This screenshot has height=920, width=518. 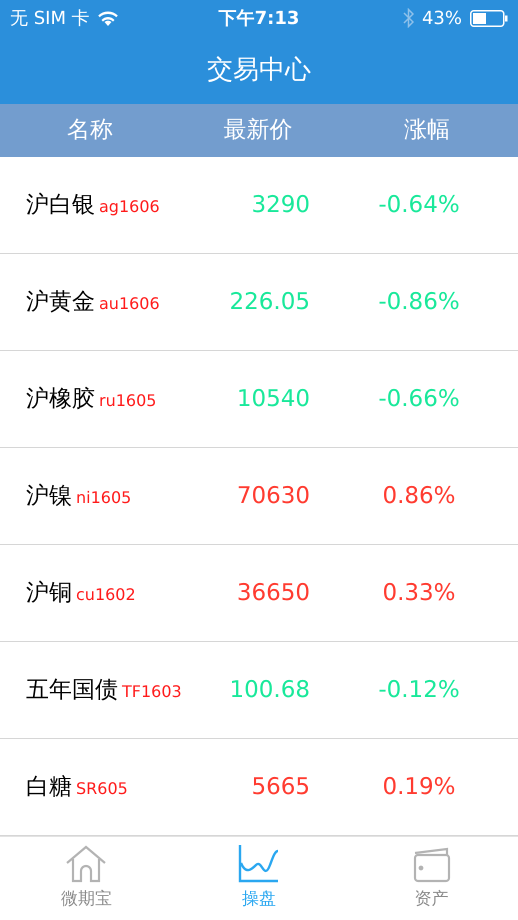 I want to click on contract-code: ag1606, so click(x=129, y=207).